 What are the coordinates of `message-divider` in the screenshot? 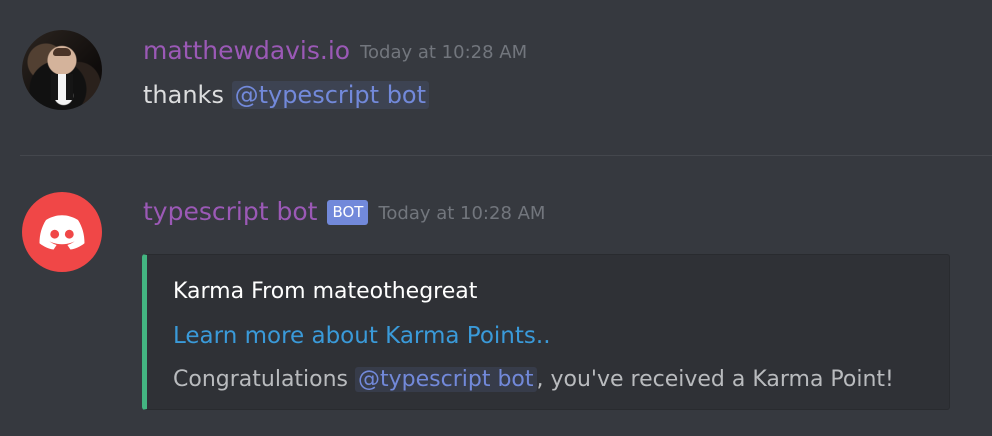 It's located at (506, 155).